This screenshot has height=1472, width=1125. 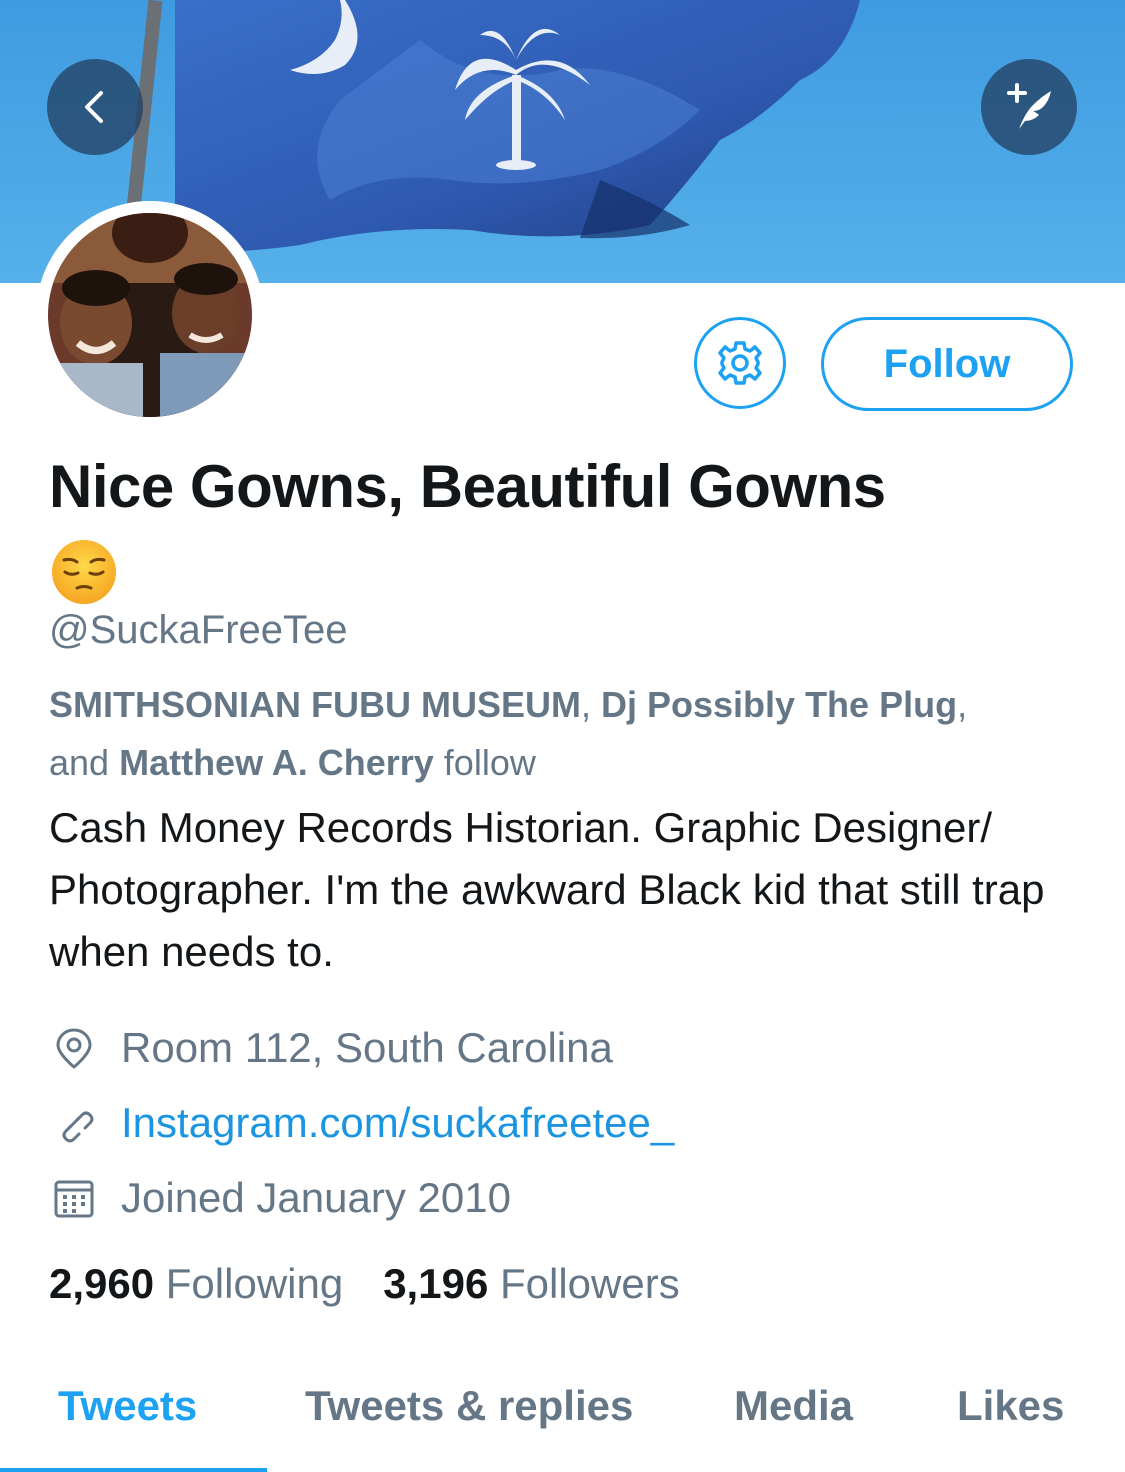 I want to click on location-text: Room 112, South Carolina, so click(x=367, y=1047).